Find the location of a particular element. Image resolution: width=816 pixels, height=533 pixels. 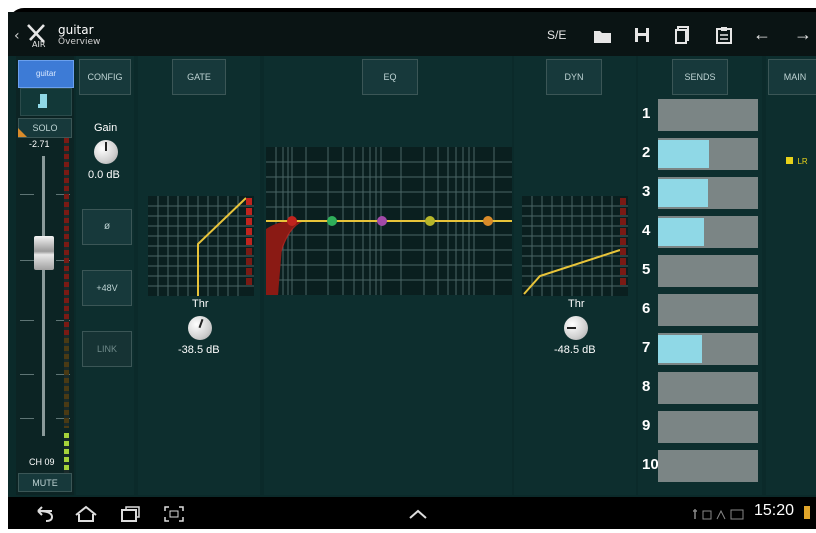

eq-button-label: EQ is located at coordinates (390, 77).